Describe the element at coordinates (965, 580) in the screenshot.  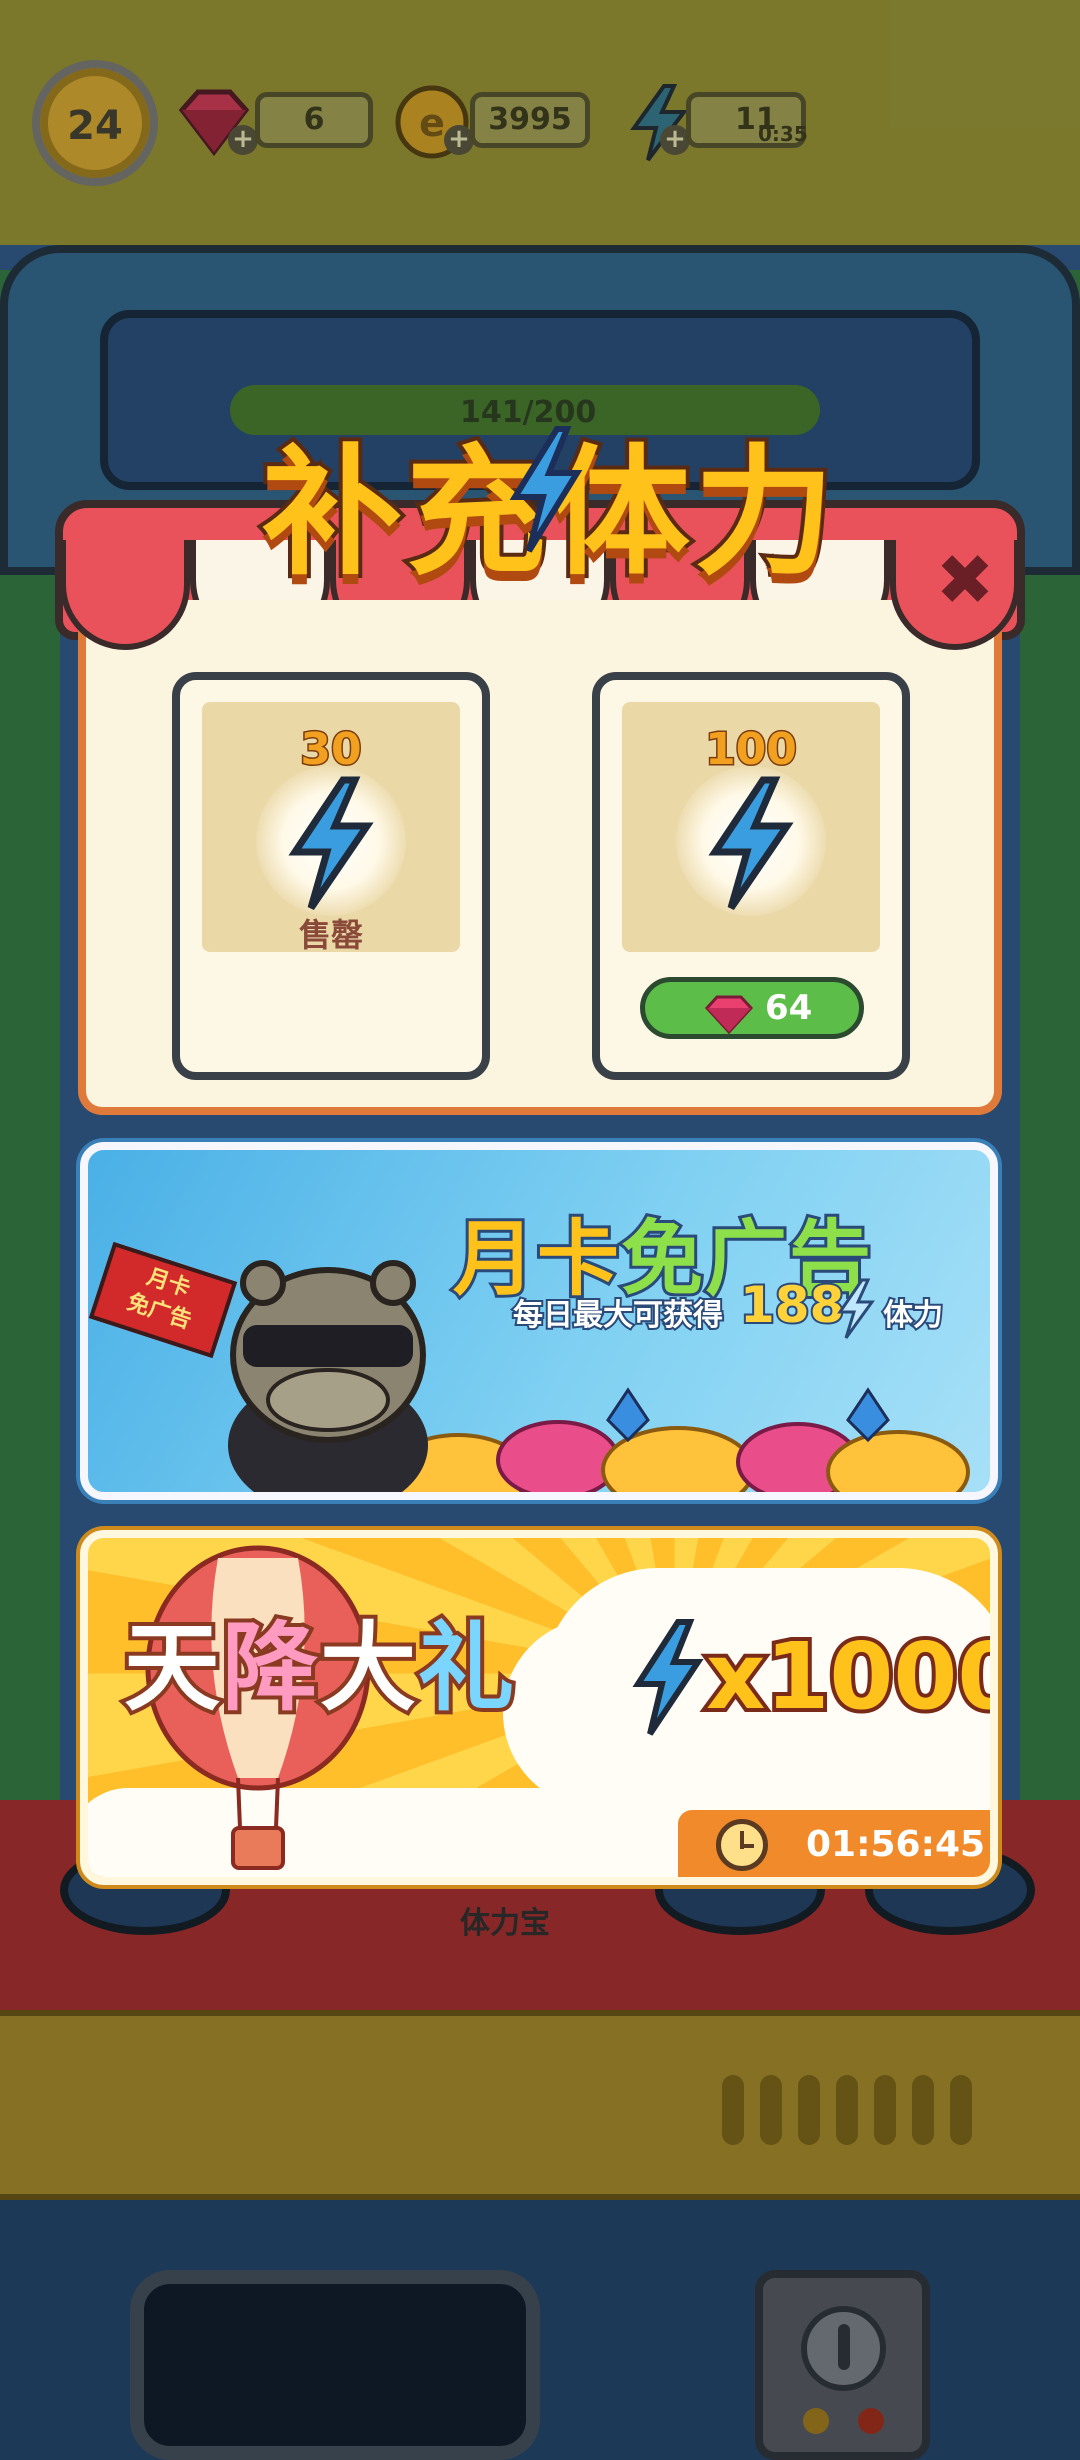
I see `close-button: ✖` at that location.